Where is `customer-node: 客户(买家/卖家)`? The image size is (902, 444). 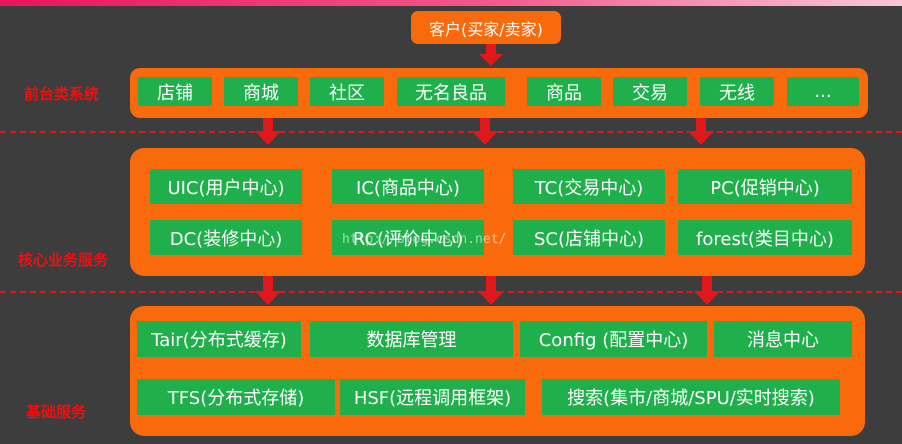
customer-node: 客户(买家/卖家) is located at coordinates (486, 27).